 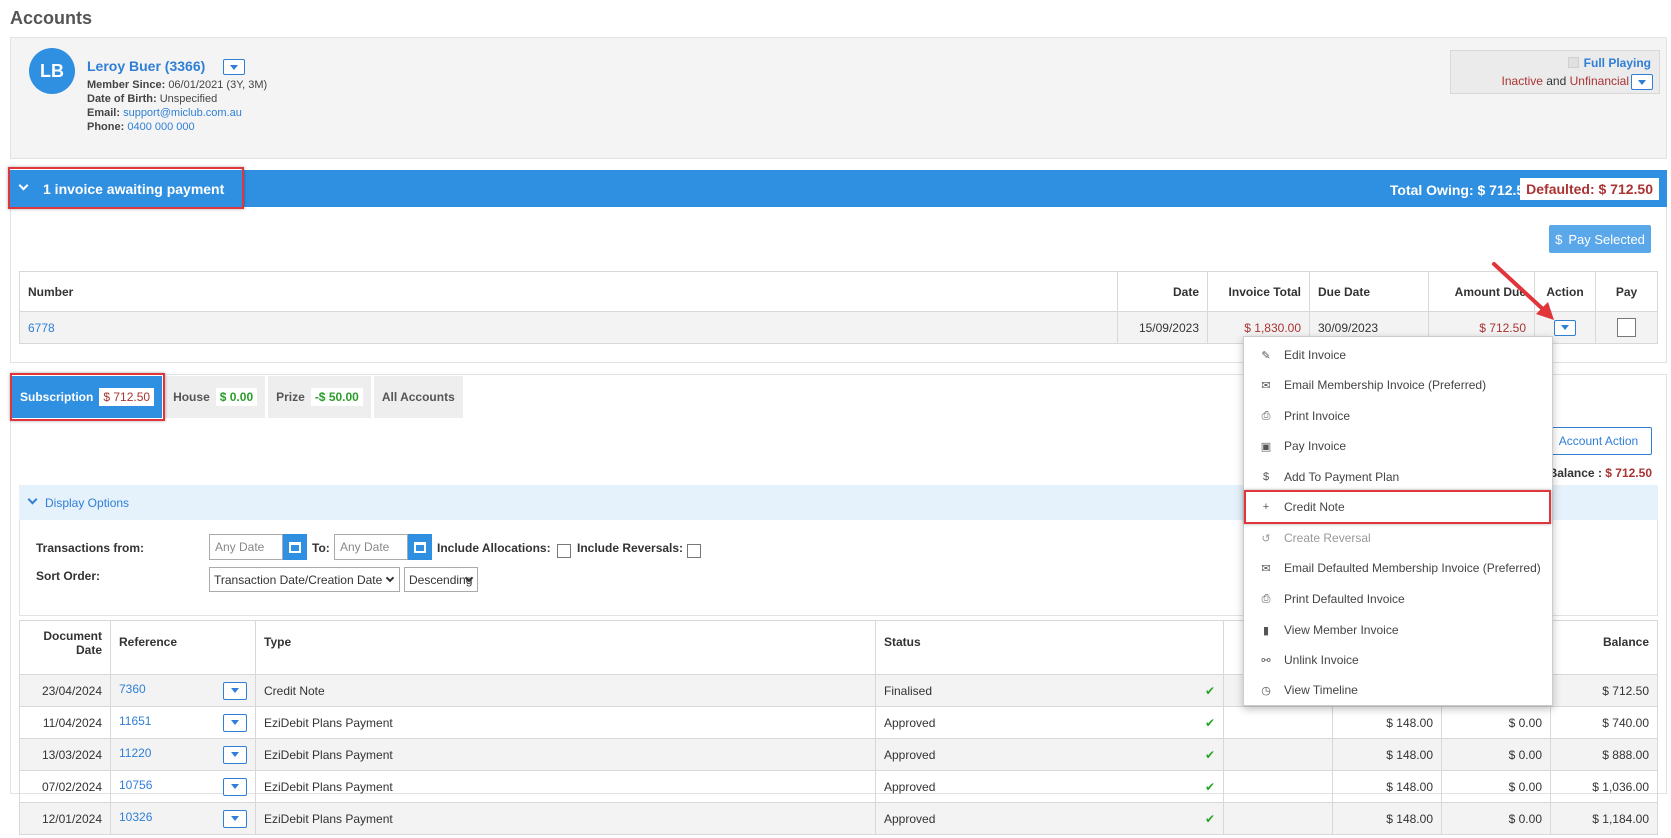 What do you see at coordinates (1049, 690) in the screenshot?
I see `tx-status: Finalised ✔` at bounding box center [1049, 690].